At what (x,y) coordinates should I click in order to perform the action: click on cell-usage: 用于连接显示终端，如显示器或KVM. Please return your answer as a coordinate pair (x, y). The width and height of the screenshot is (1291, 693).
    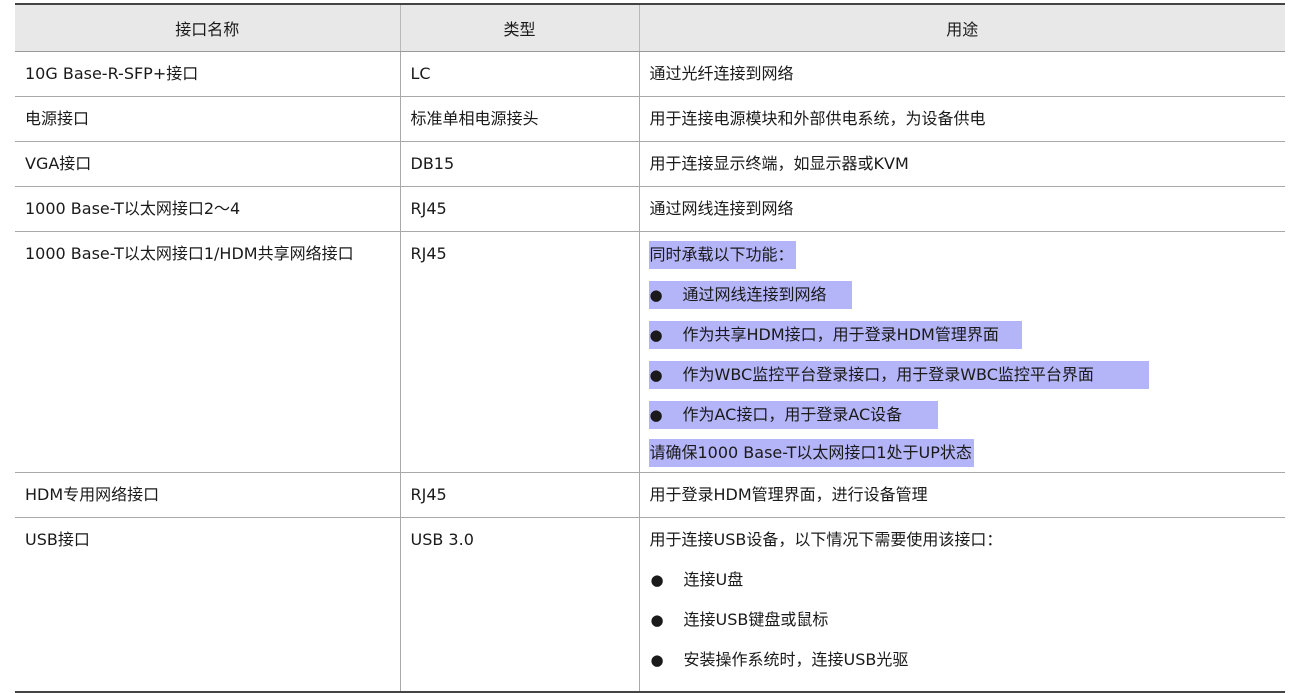
    Looking at the image, I should click on (961, 164).